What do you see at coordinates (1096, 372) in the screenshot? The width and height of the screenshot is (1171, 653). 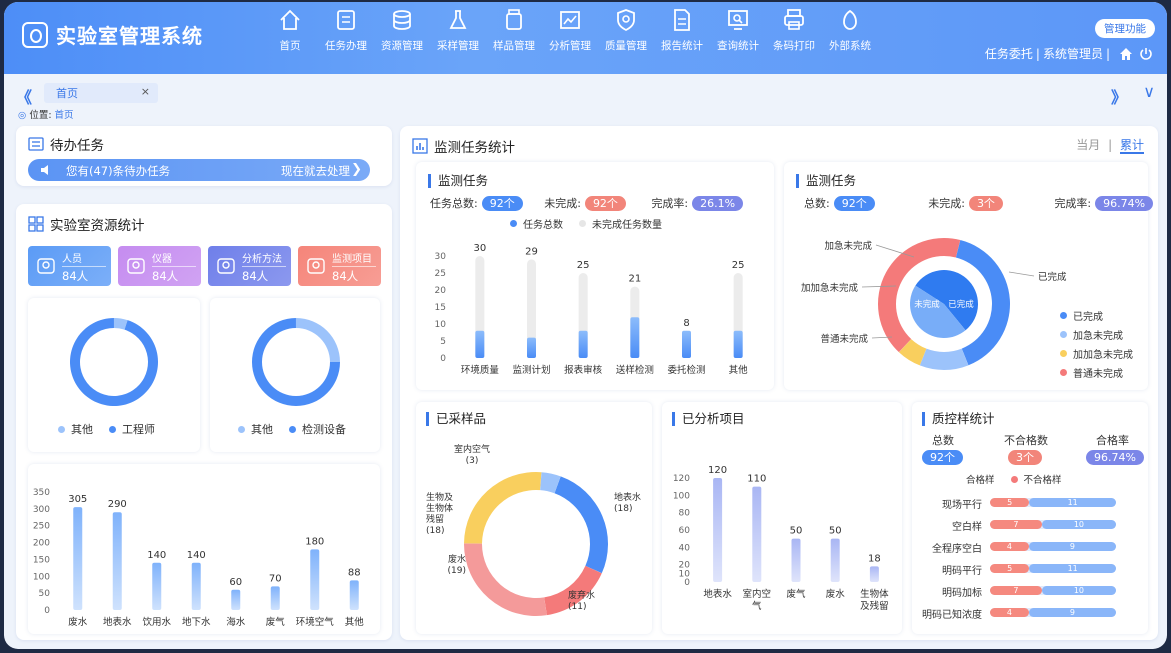 I see `legend-item: 普通未完成` at bounding box center [1096, 372].